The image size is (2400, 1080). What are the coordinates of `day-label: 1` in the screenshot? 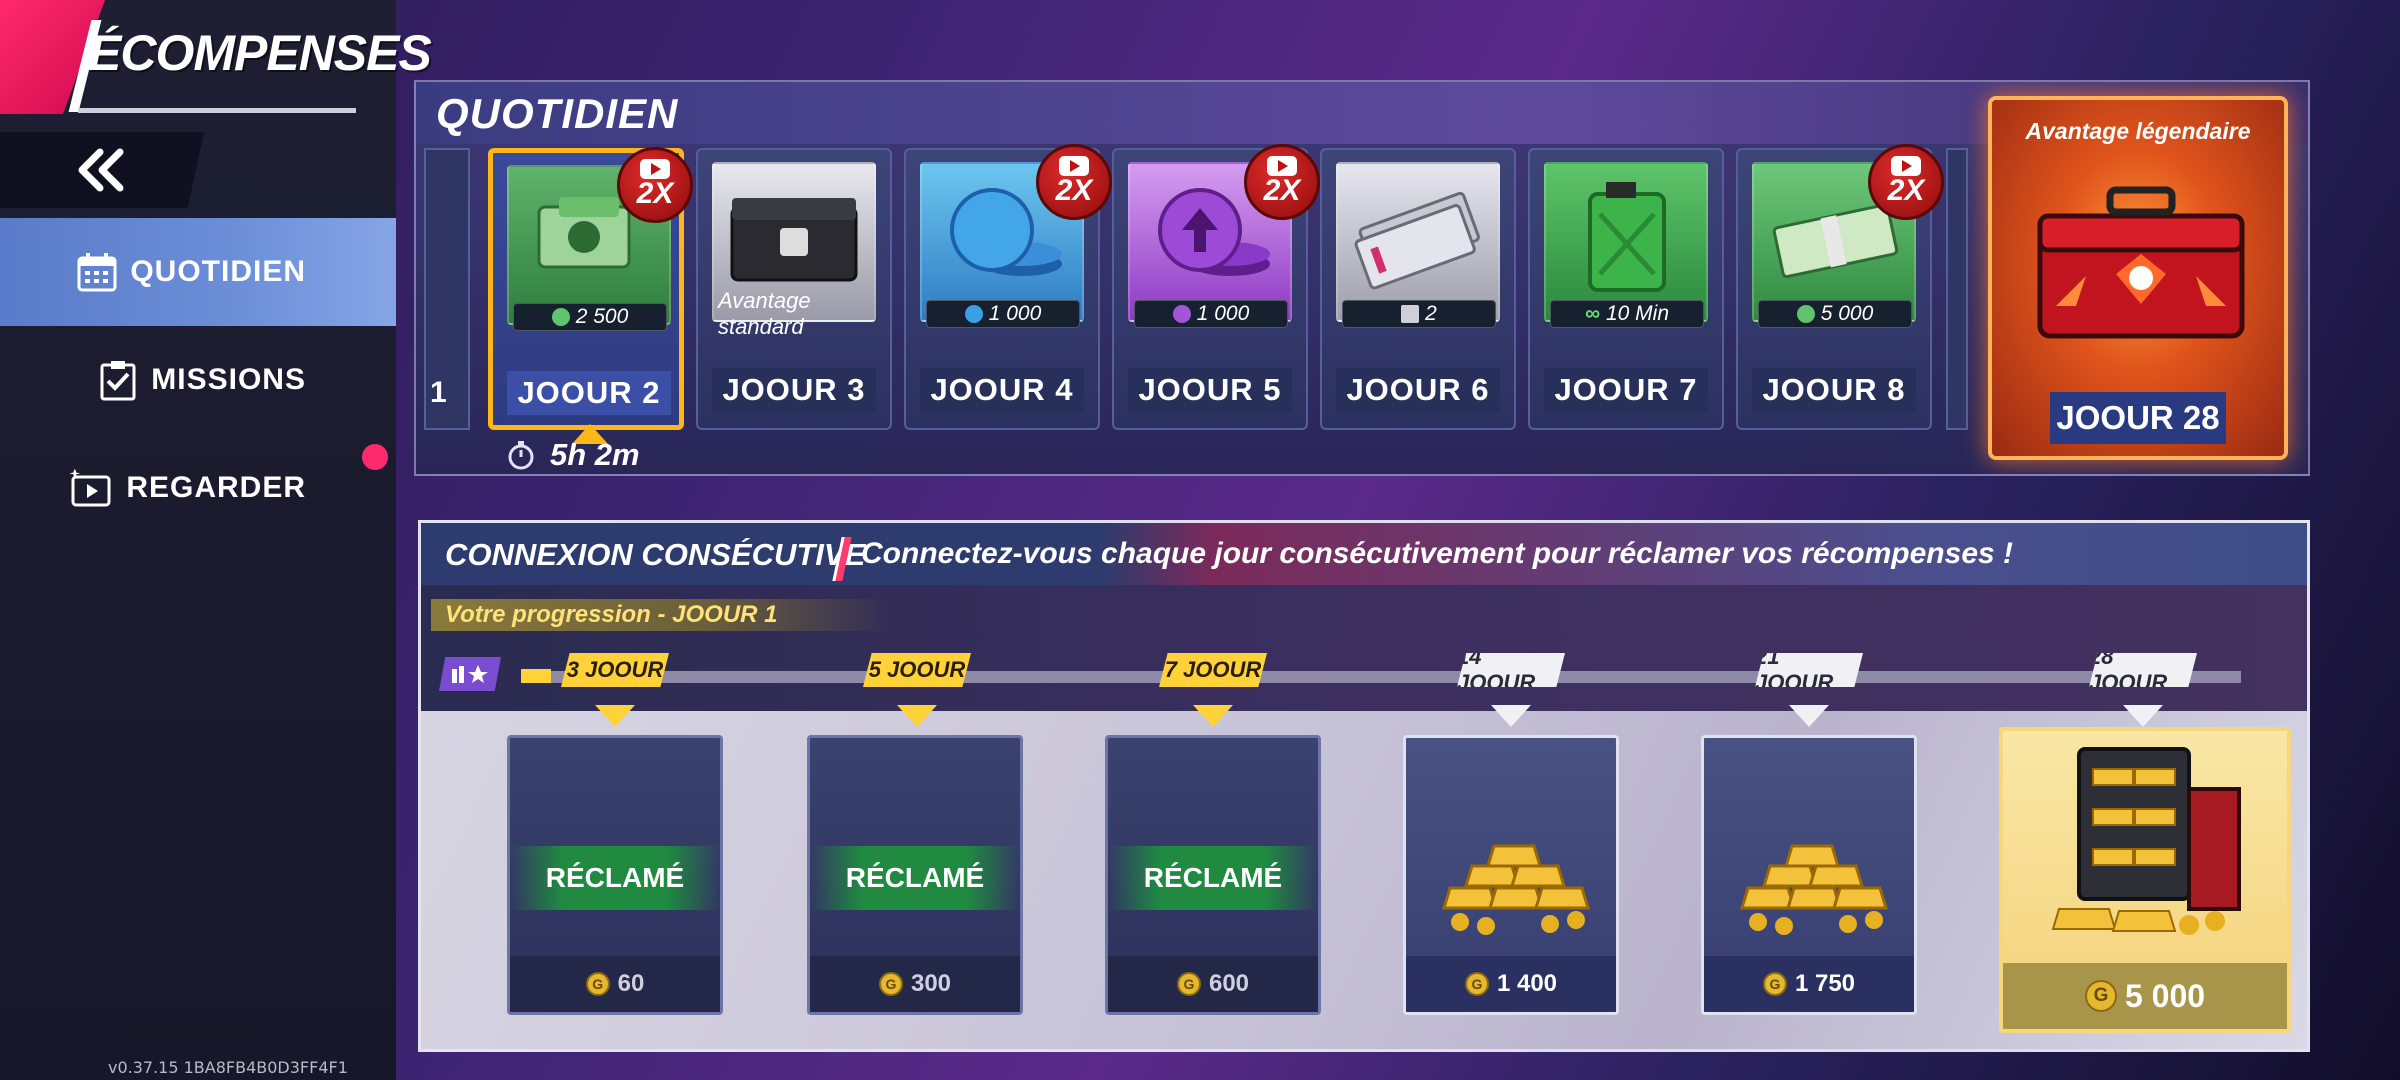 It's located at (438, 392).